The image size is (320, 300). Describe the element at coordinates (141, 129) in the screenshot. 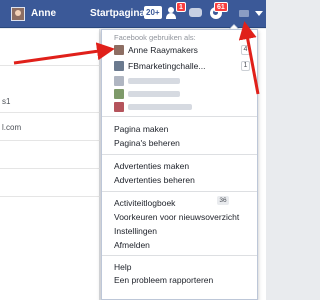

I see `create-page-item: Pagina maken` at that location.